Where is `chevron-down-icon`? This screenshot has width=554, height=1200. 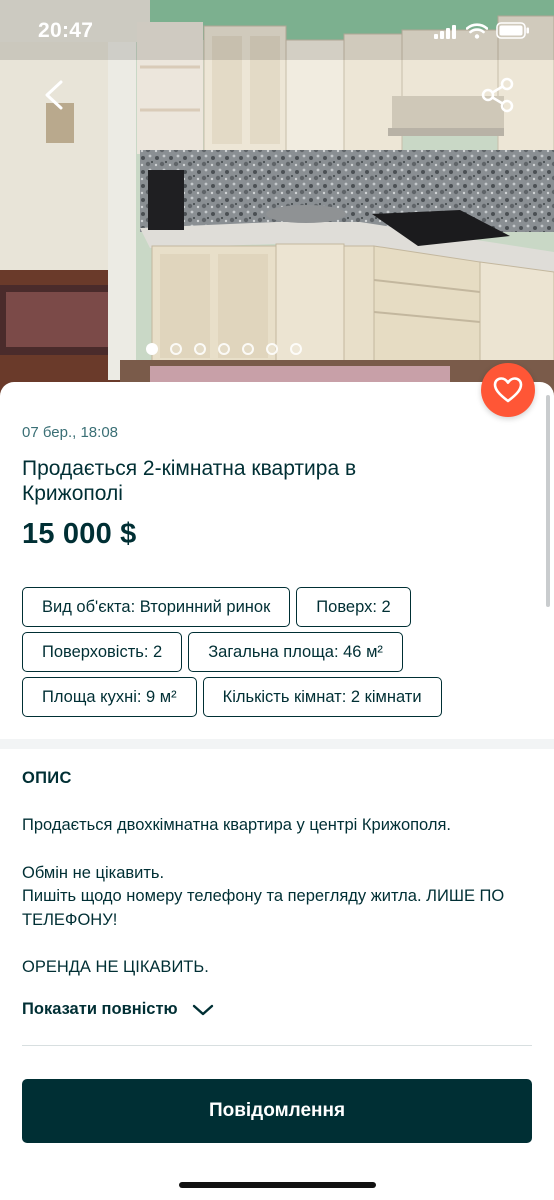
chevron-down-icon is located at coordinates (202, 1009).